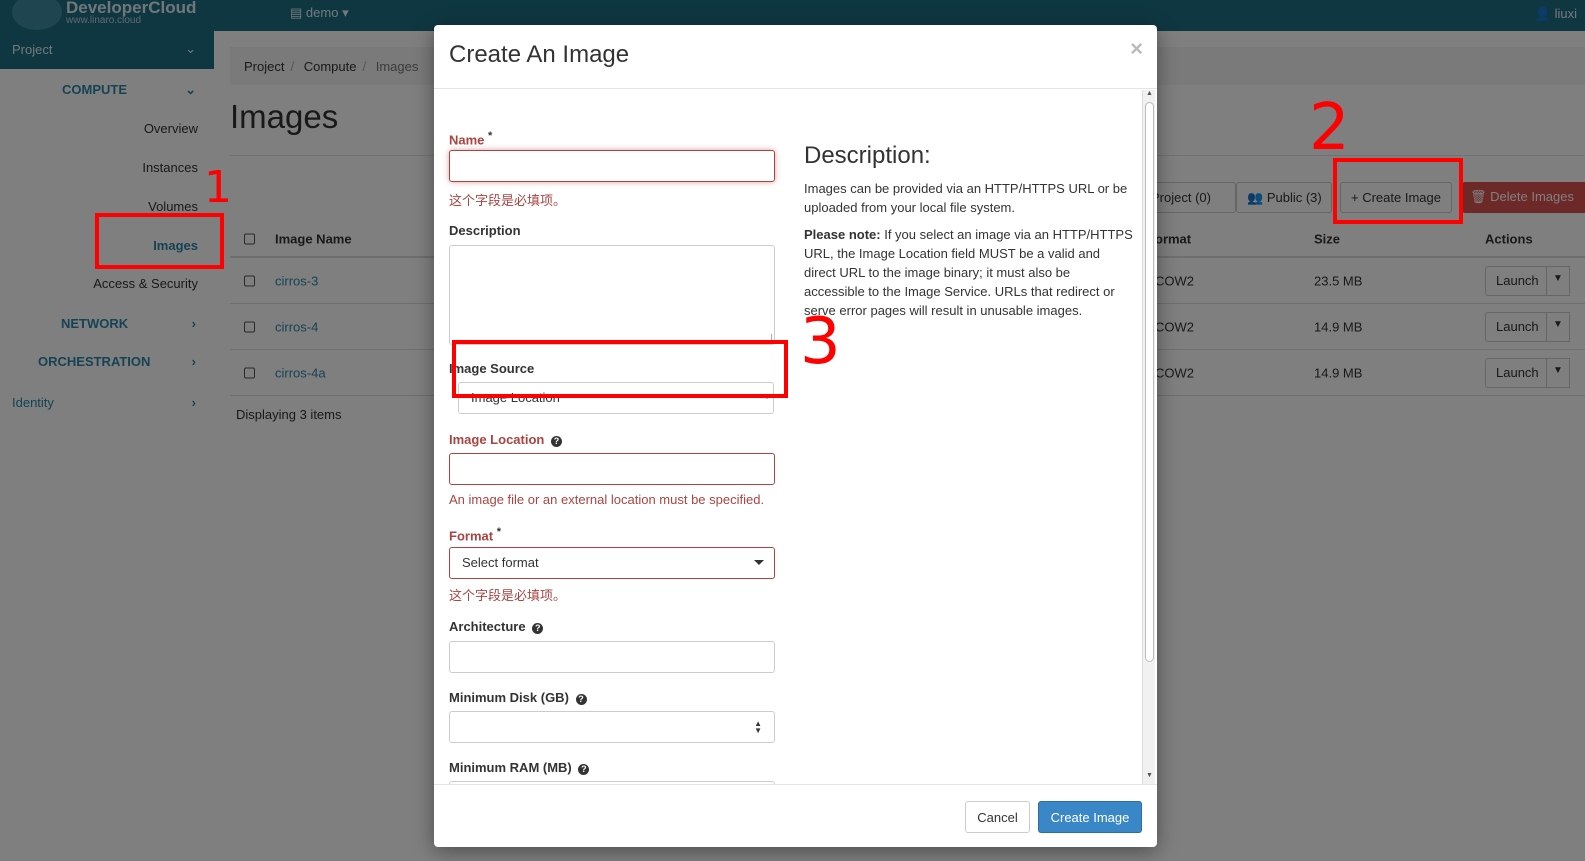  I want to click on modal-footer: Cancel Create Image, so click(795, 815).